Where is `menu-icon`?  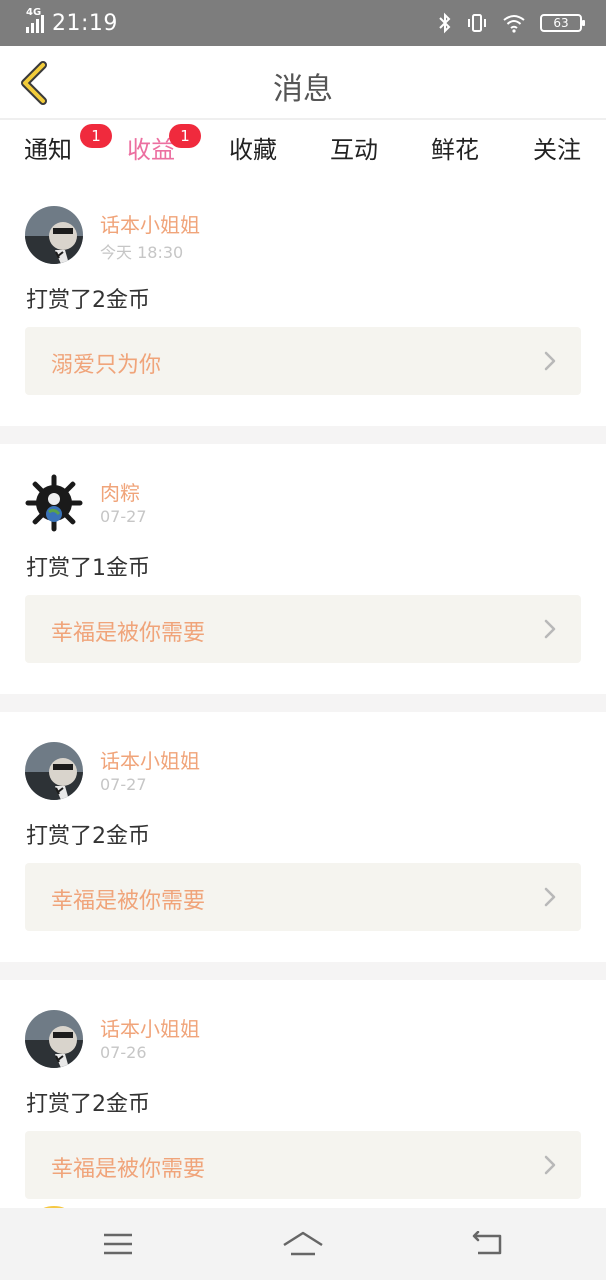
menu-icon is located at coordinates (118, 1244).